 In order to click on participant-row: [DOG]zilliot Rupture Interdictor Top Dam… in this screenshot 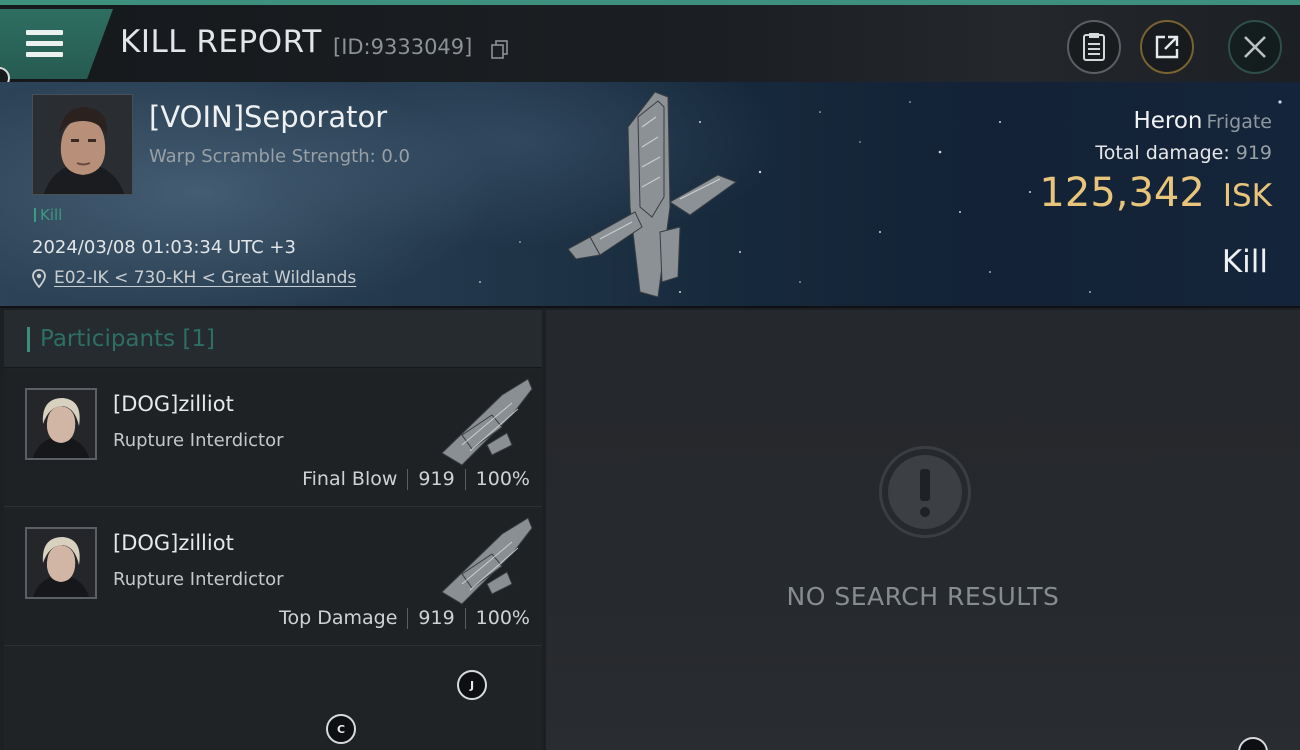, I will do `click(273, 577)`.